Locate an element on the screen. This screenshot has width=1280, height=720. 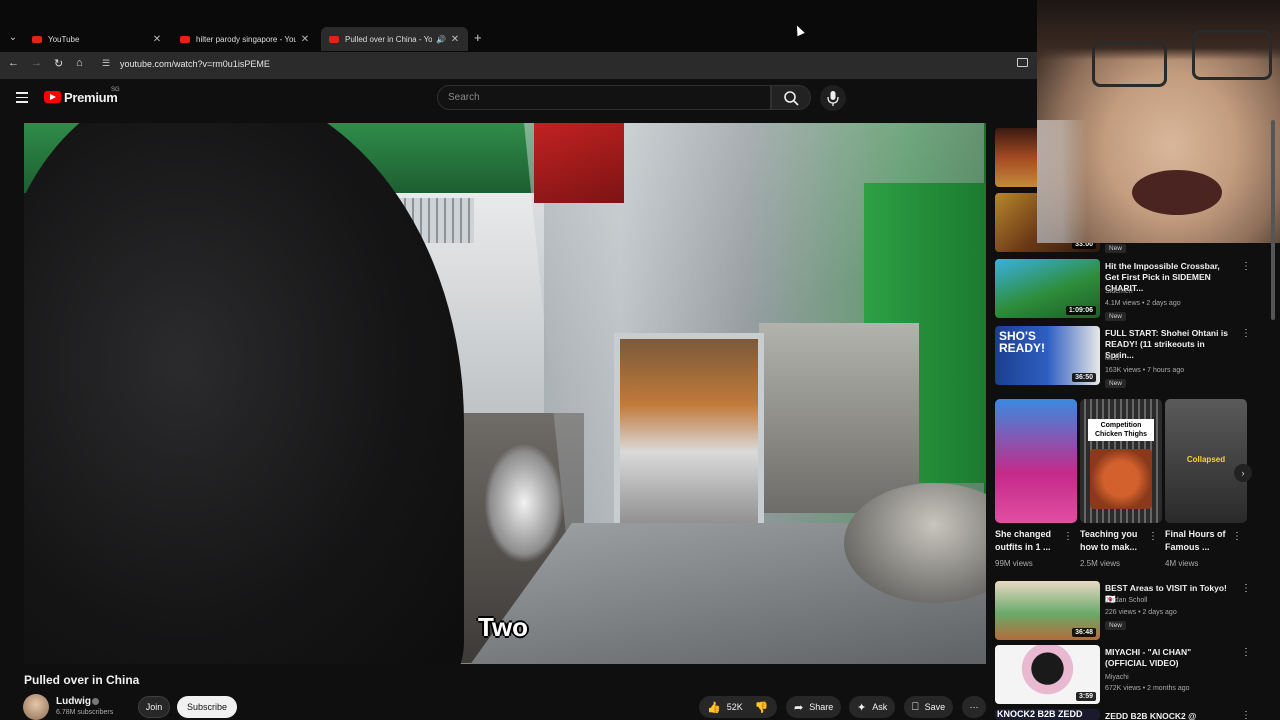
reload-icon: ↻ is located at coordinates (58, 63).